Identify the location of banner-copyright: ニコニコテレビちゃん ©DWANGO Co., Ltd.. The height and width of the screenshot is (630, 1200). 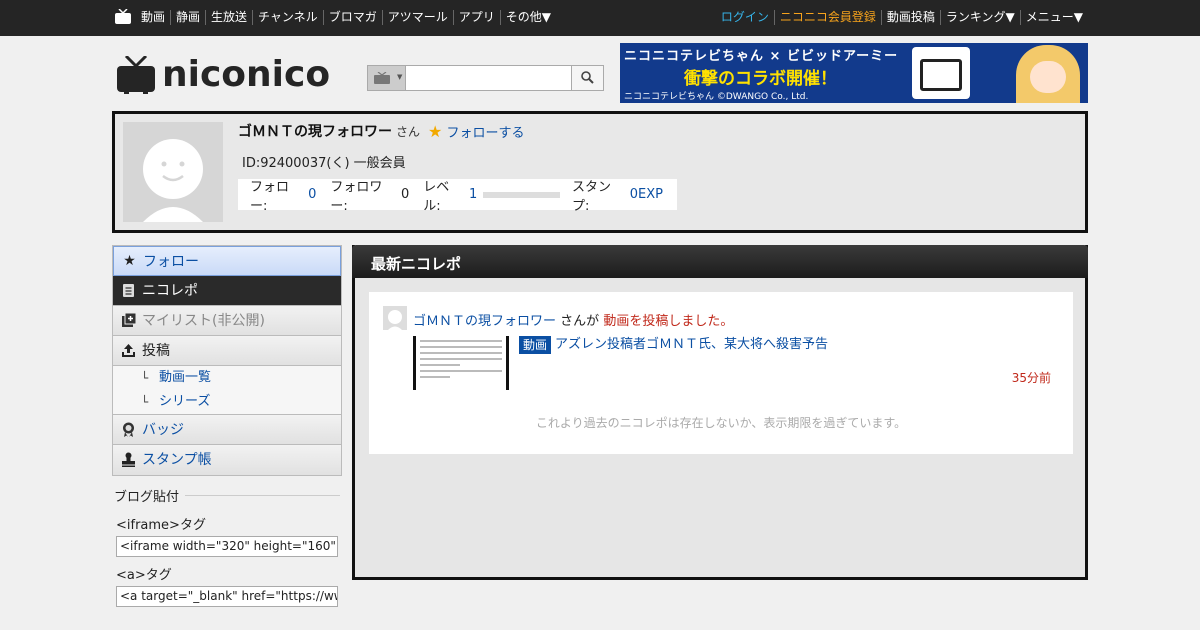
(716, 97).